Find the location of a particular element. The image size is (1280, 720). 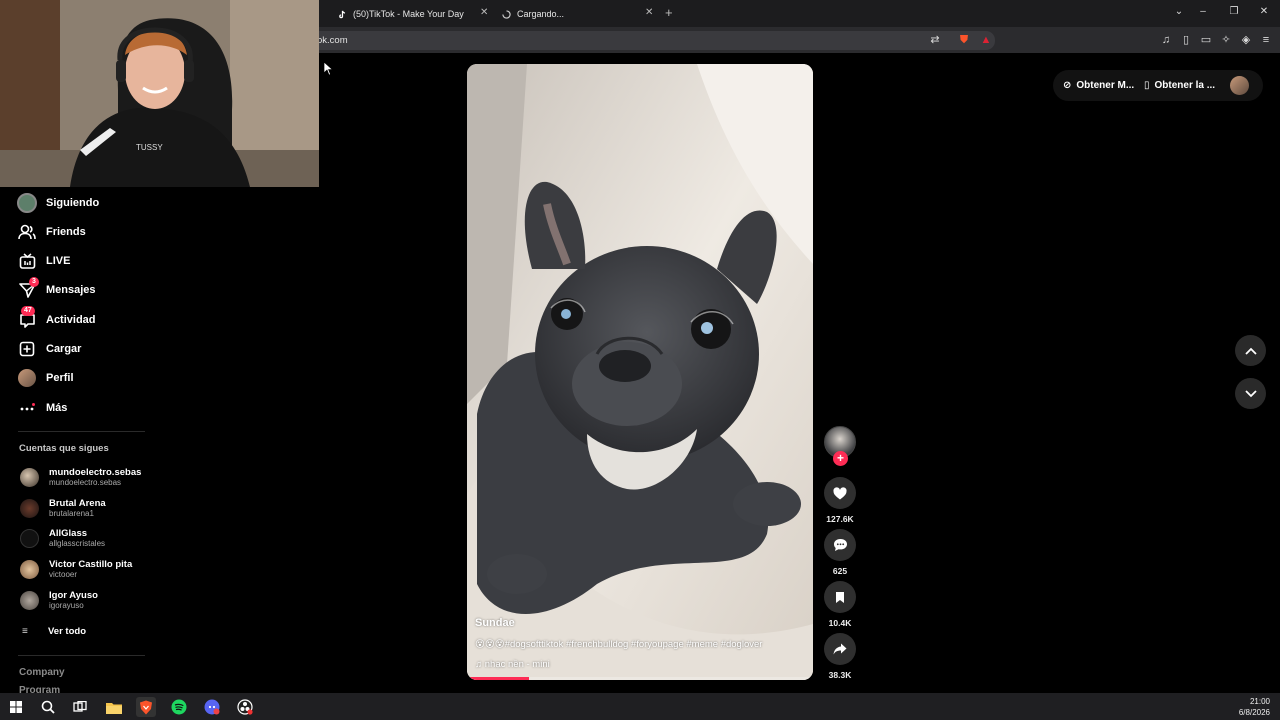

share-count: 38.3K is located at coordinates (840, 675).